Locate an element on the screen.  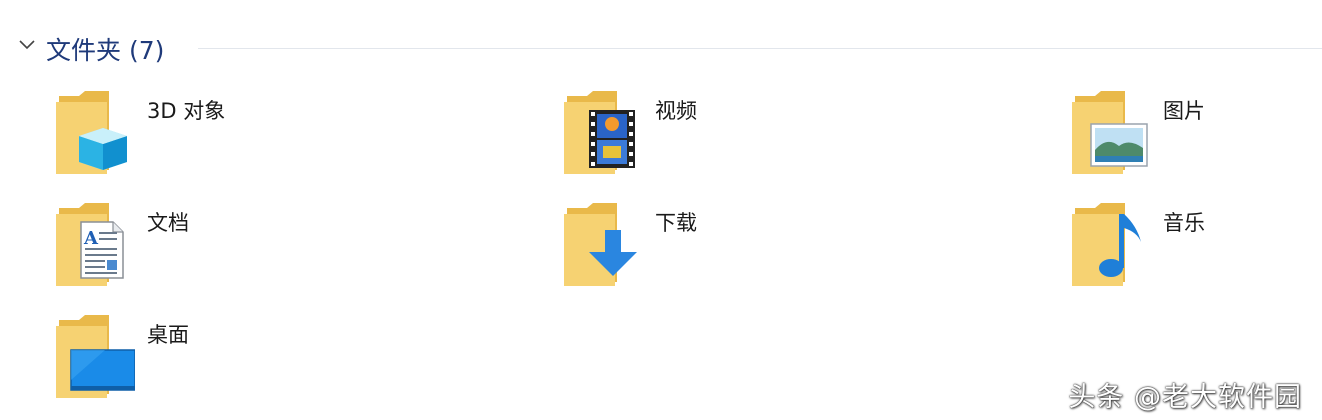
folder-3d-objects: 3D 对象 is located at coordinates (265, 140).